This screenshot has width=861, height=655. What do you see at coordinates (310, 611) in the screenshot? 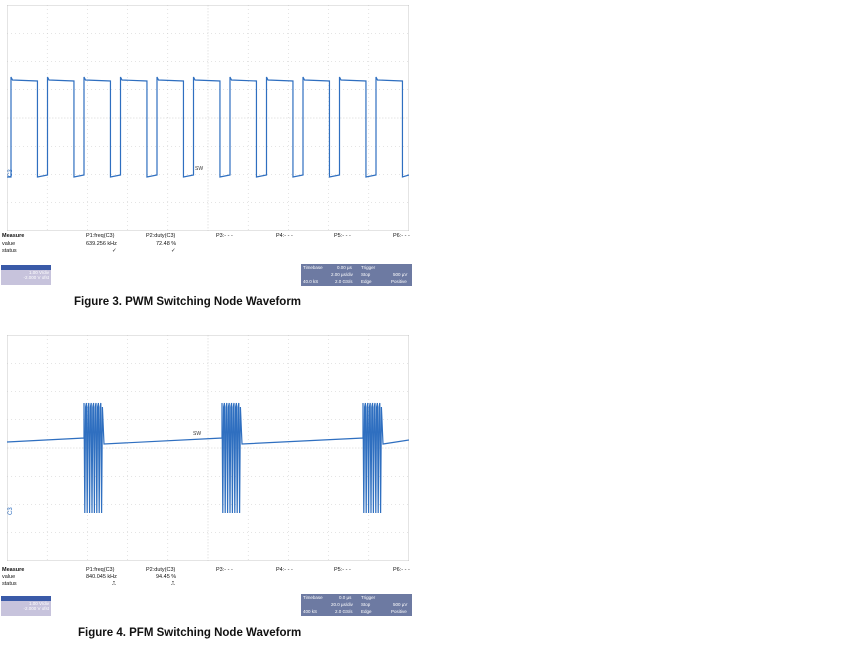
I see `timebase-samples: 400 kS` at bounding box center [310, 611].